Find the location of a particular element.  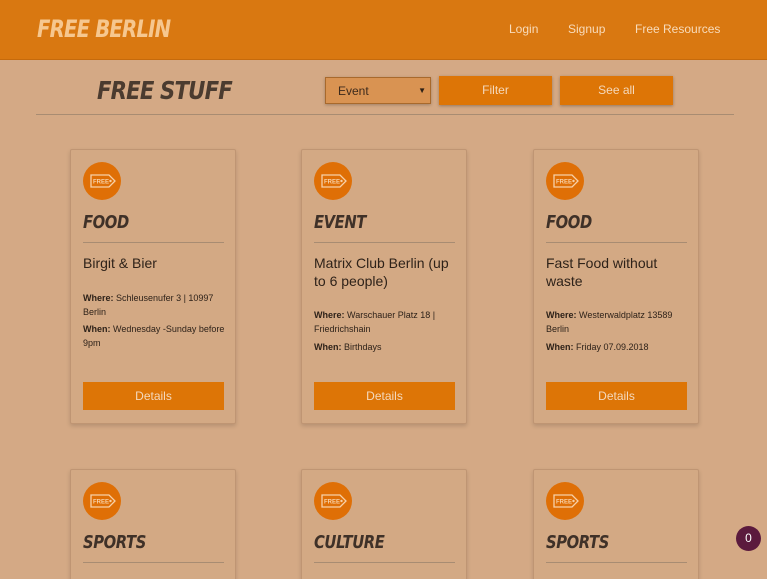

card-when: When: Friday 07.09.2018 is located at coordinates (618, 347).